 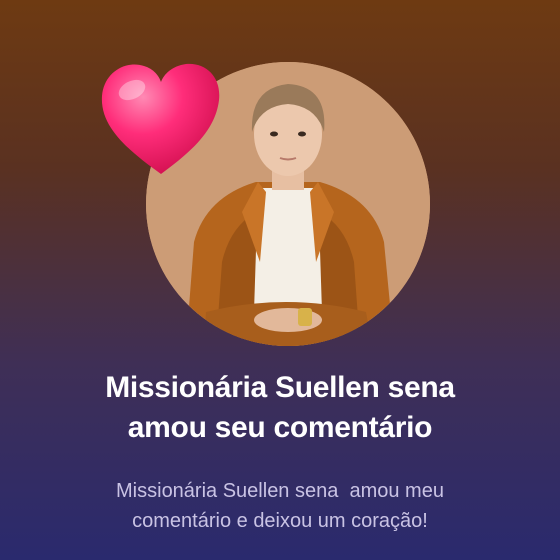 I want to click on title-line-2: amou seu comentário, so click(x=280, y=427).